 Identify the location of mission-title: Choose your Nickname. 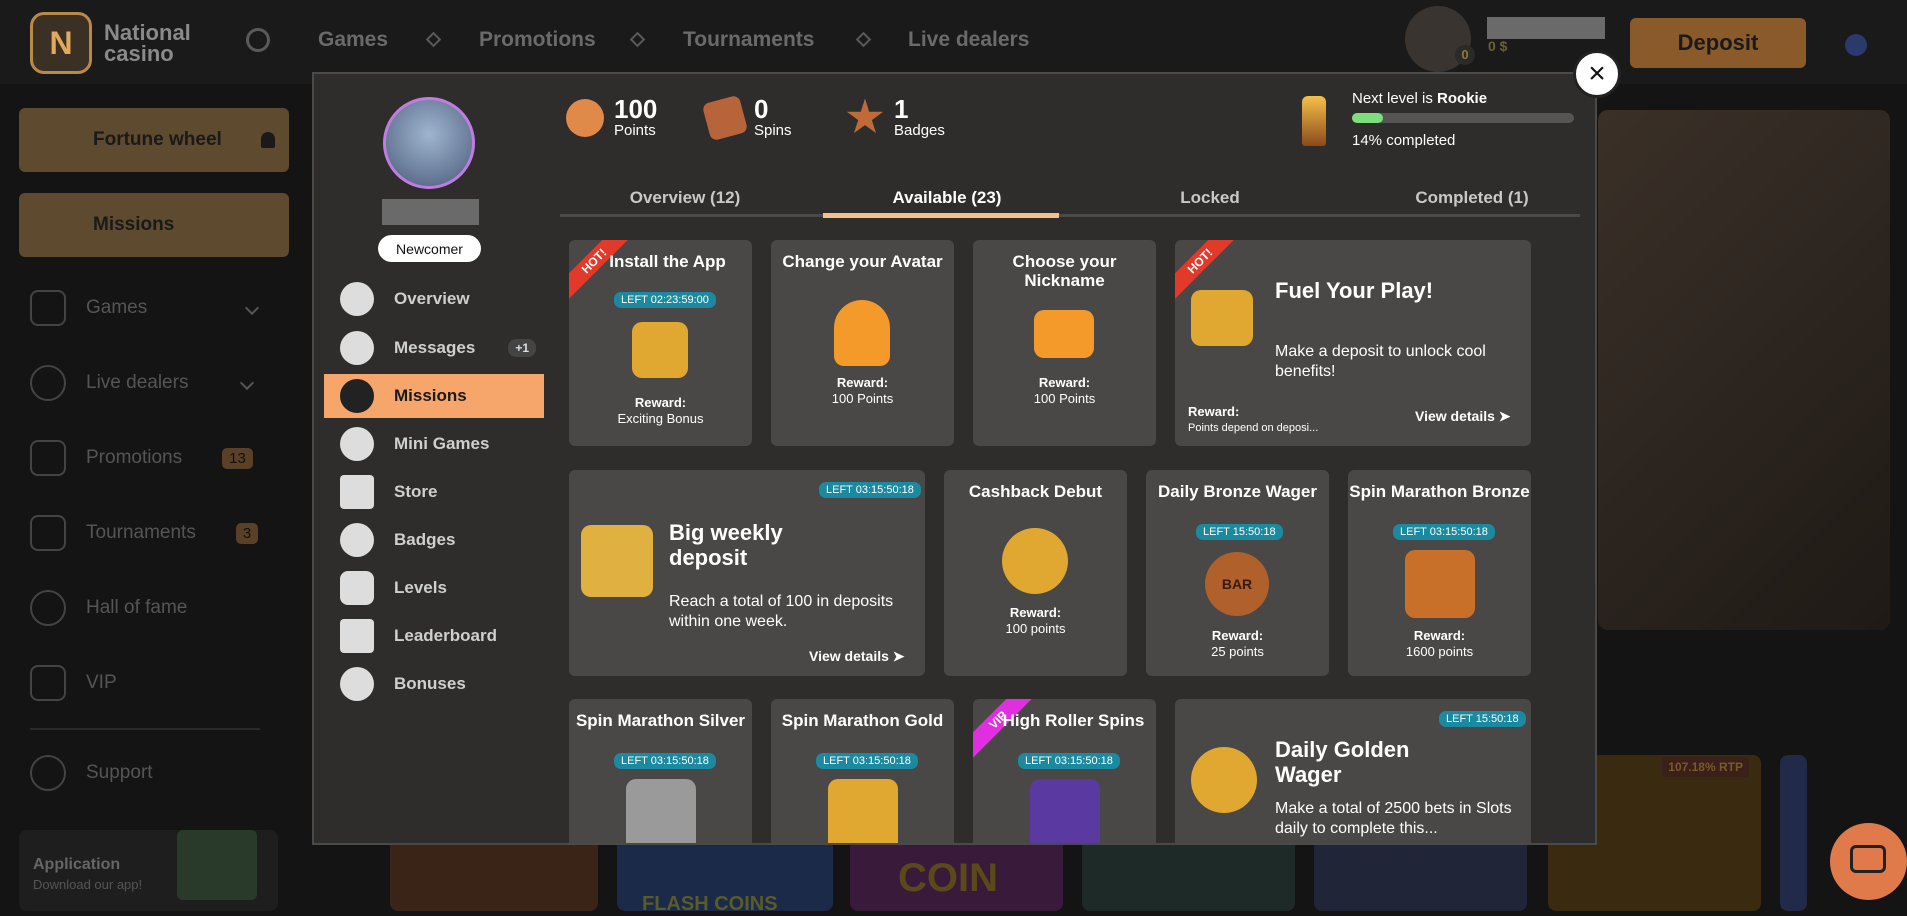
(1064, 271).